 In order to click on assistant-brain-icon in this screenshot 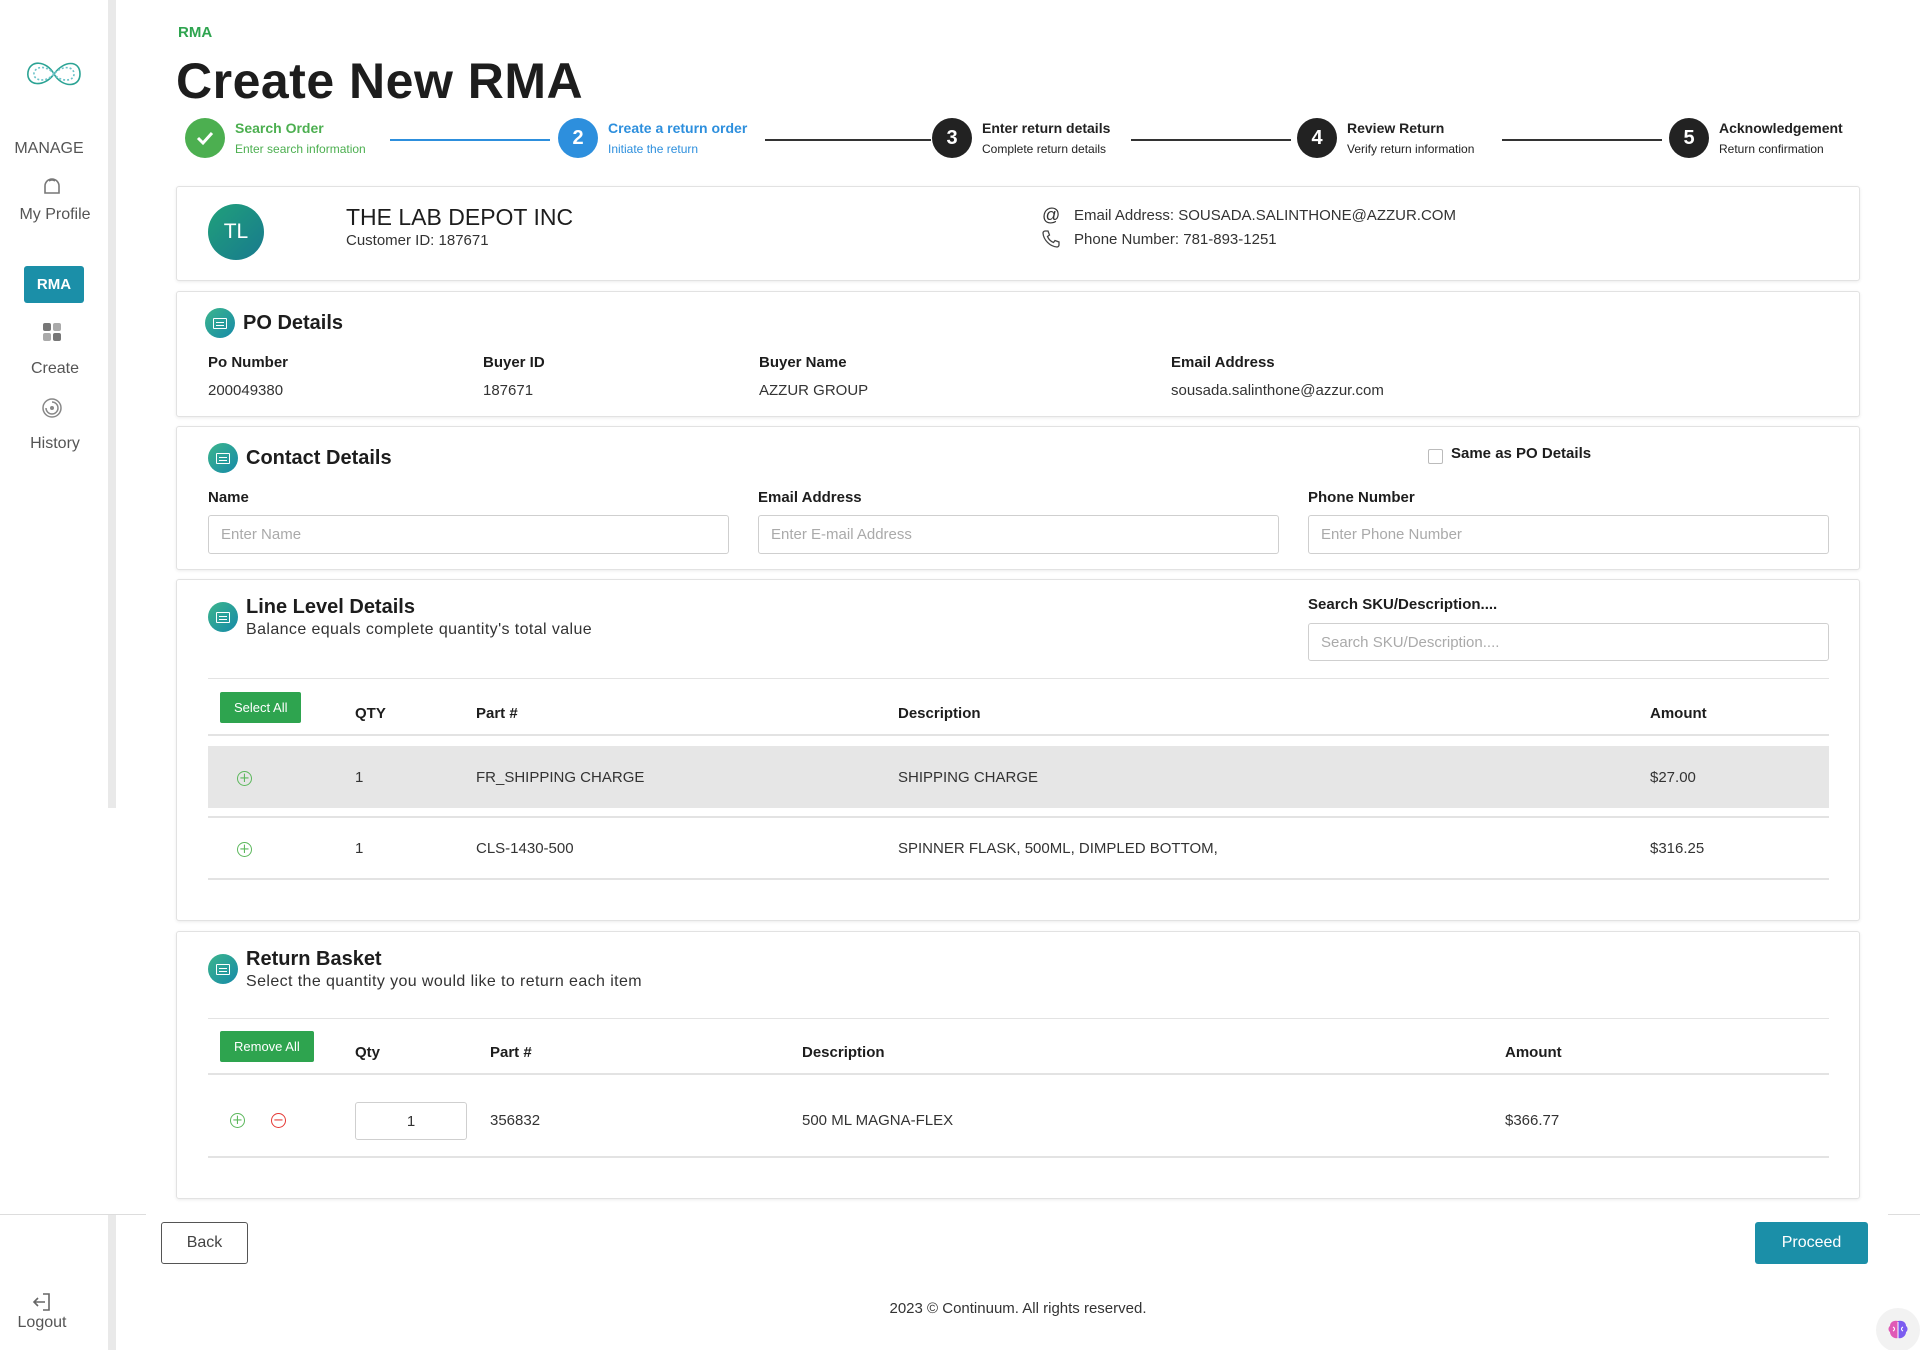, I will do `click(1898, 1329)`.